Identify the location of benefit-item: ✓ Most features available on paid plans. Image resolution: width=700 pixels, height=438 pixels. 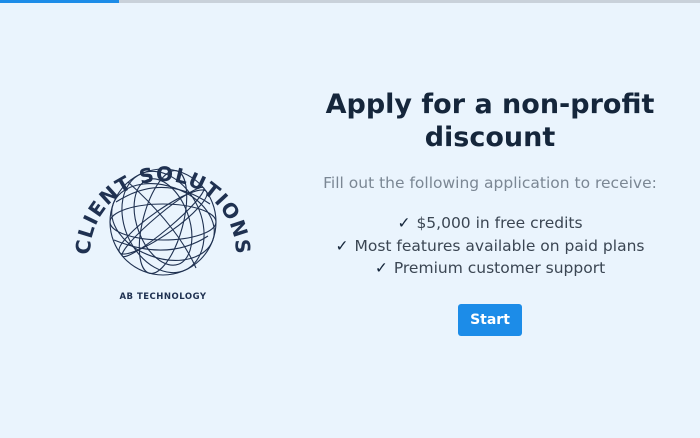
(490, 246).